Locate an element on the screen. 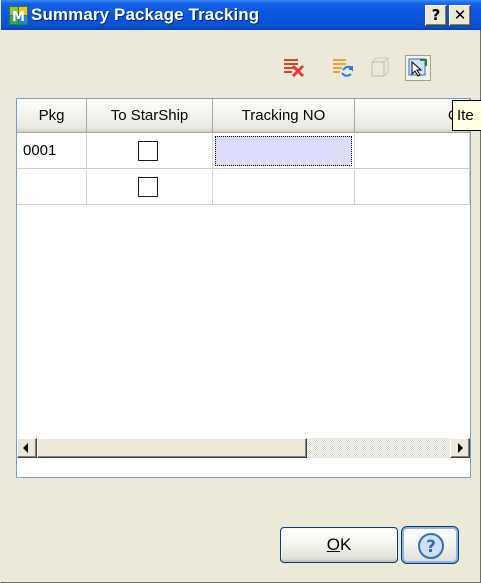 The image size is (481, 583). table-row: 0001 is located at coordinates (243, 151).